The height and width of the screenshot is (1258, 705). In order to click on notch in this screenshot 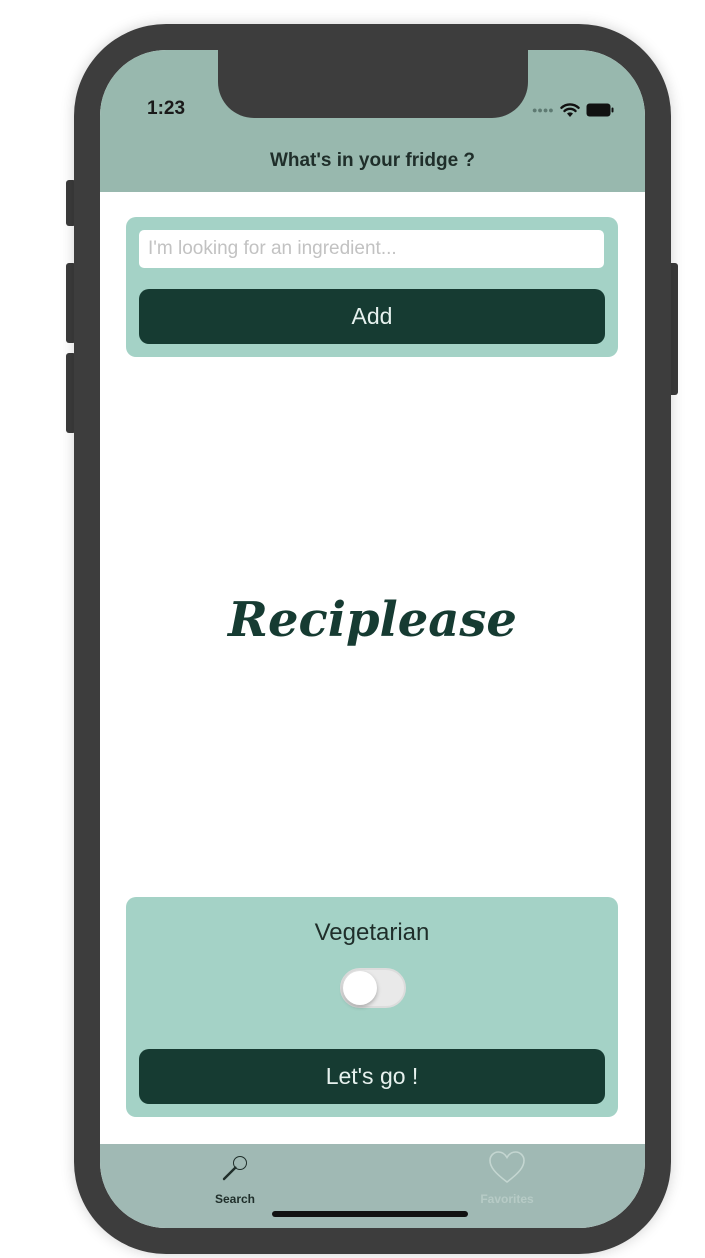, I will do `click(373, 84)`.